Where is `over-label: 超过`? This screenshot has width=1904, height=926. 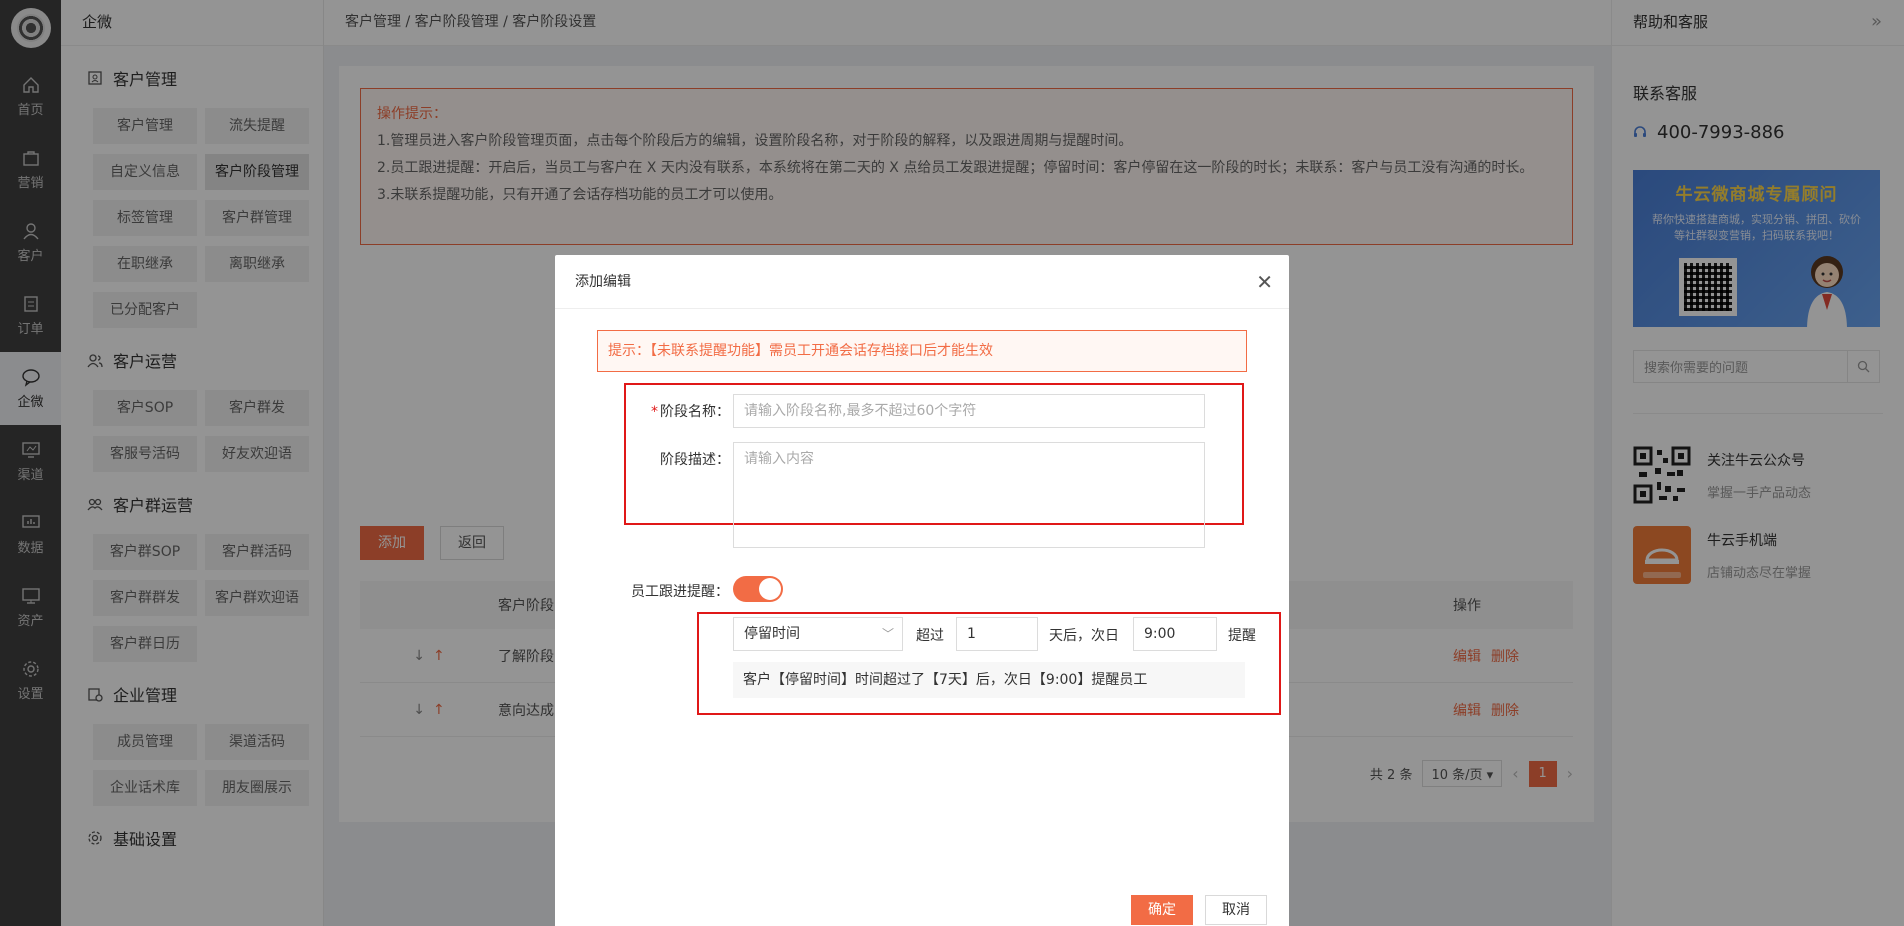 over-label: 超过 is located at coordinates (930, 636).